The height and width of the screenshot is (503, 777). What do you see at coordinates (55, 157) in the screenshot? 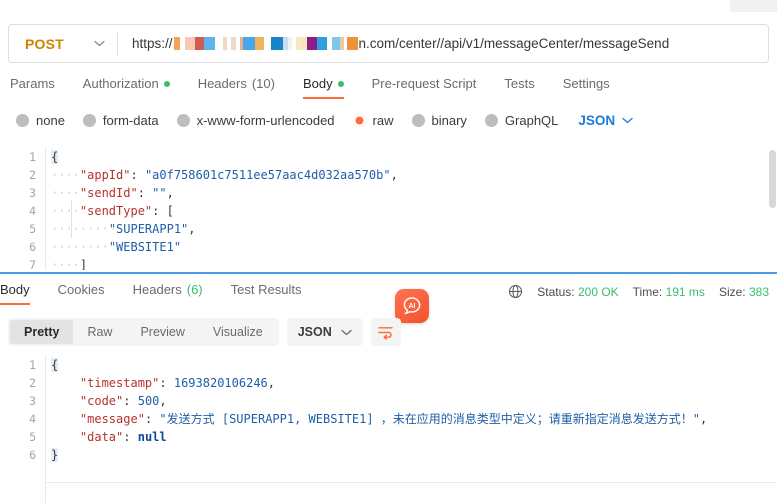
I see `code-line: {` at bounding box center [55, 157].